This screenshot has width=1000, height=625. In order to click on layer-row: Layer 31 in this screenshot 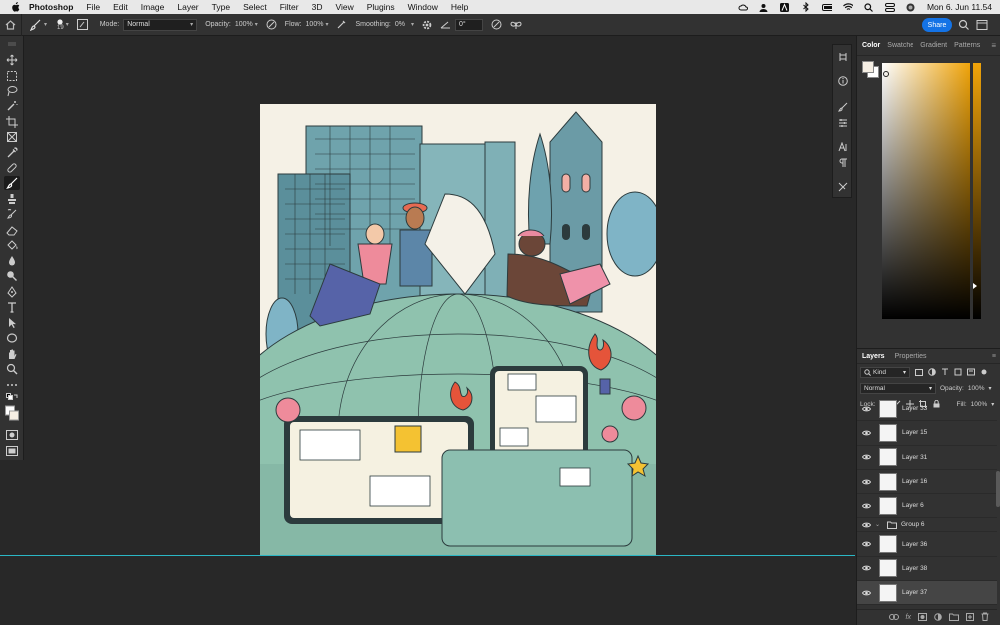, I will do `click(927, 458)`.